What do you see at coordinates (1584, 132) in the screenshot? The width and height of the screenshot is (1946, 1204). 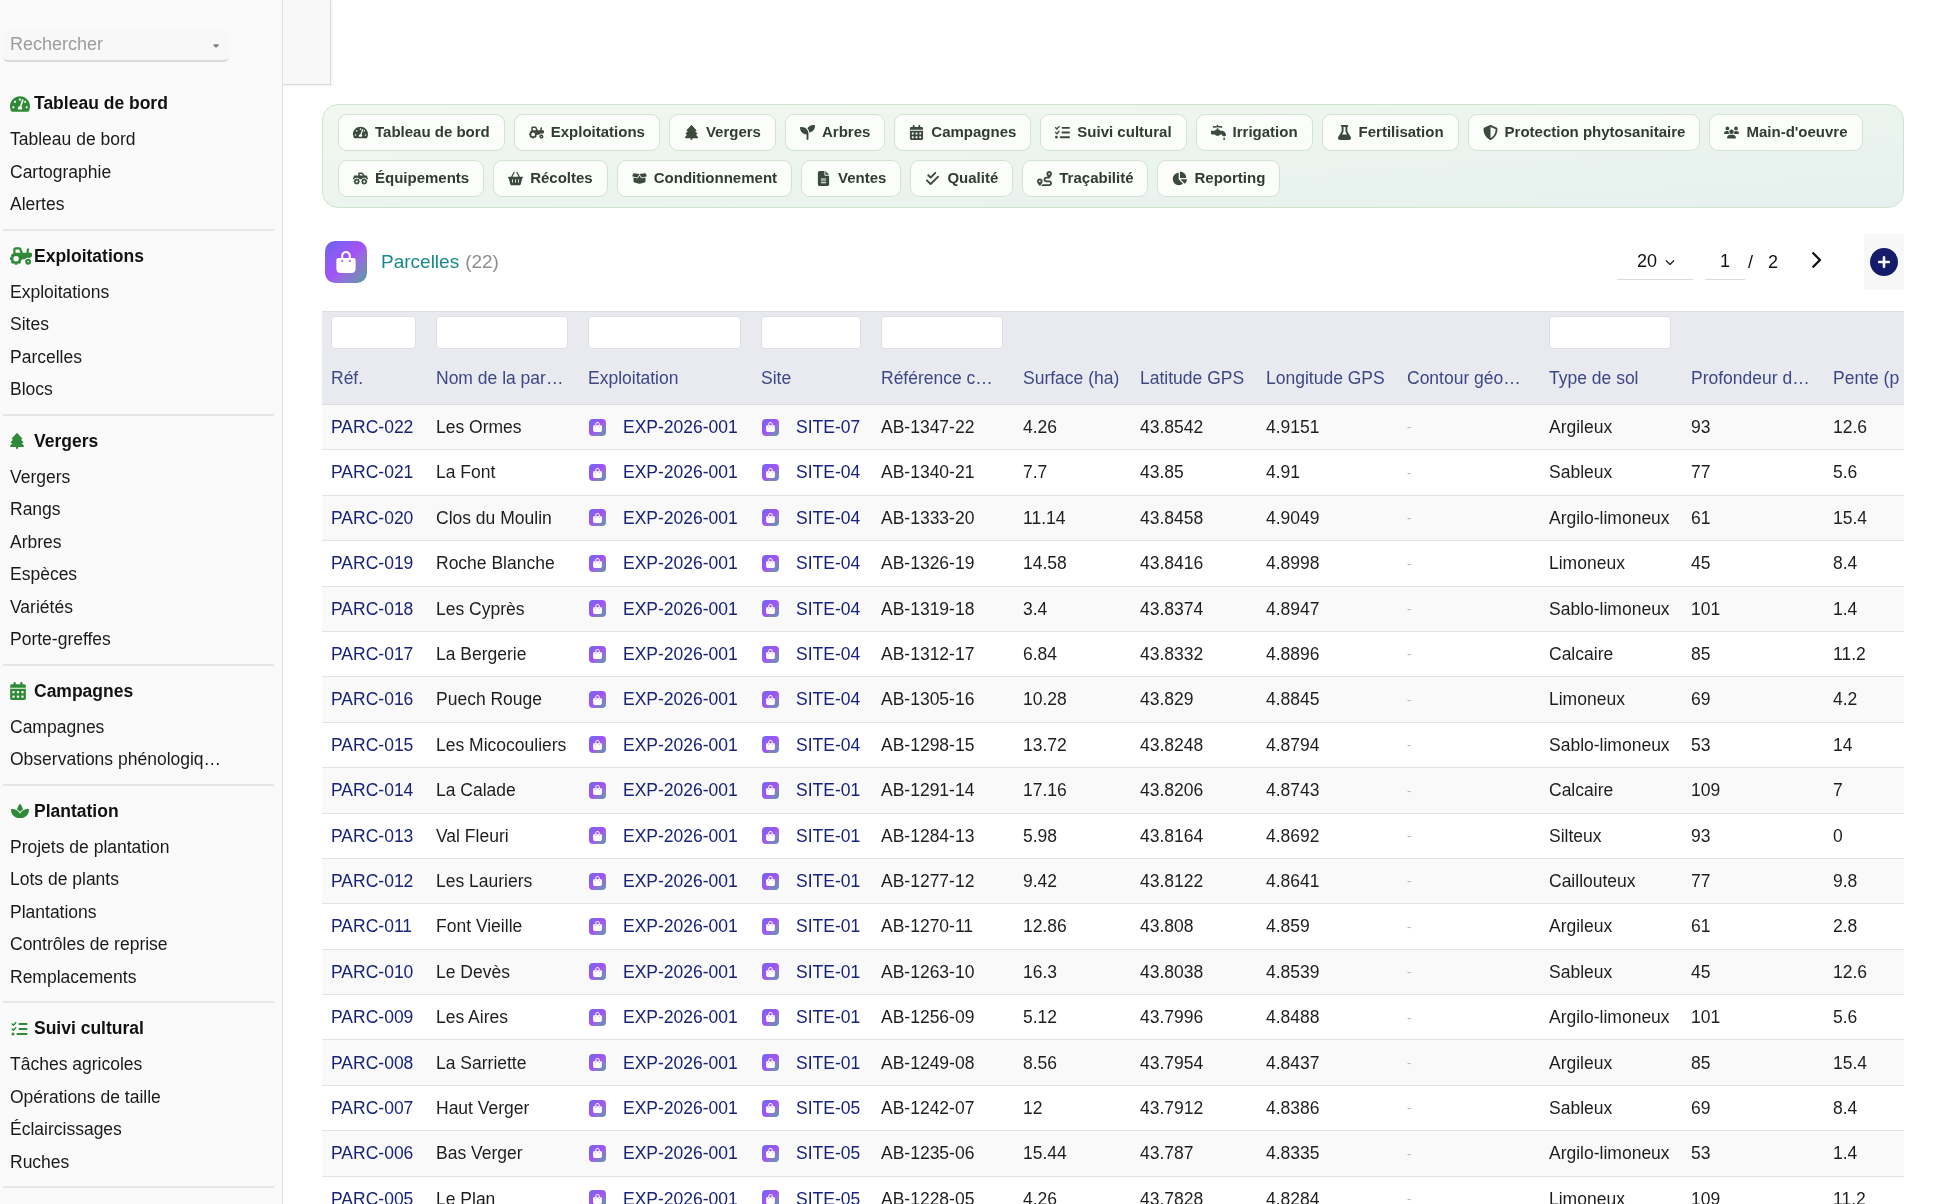 I see `module-tab: Protection phytosanitaire` at bounding box center [1584, 132].